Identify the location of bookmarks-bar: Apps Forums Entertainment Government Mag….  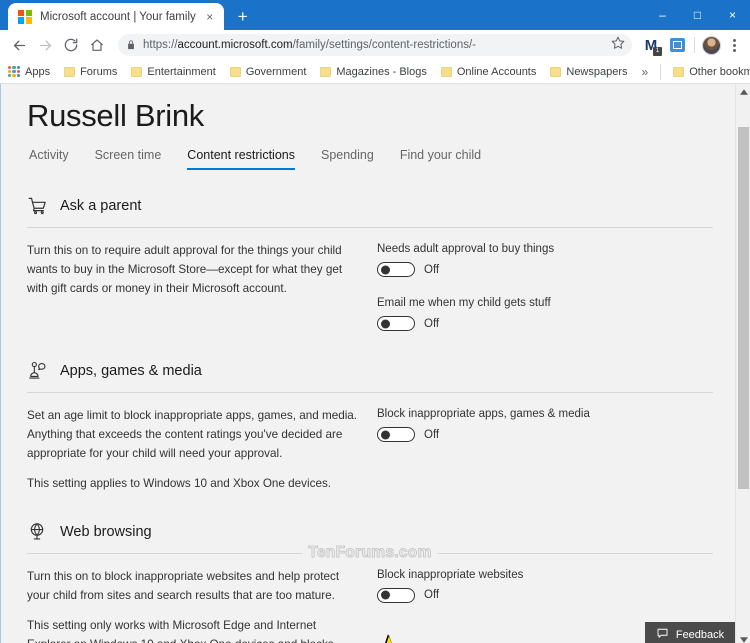
(375, 72).